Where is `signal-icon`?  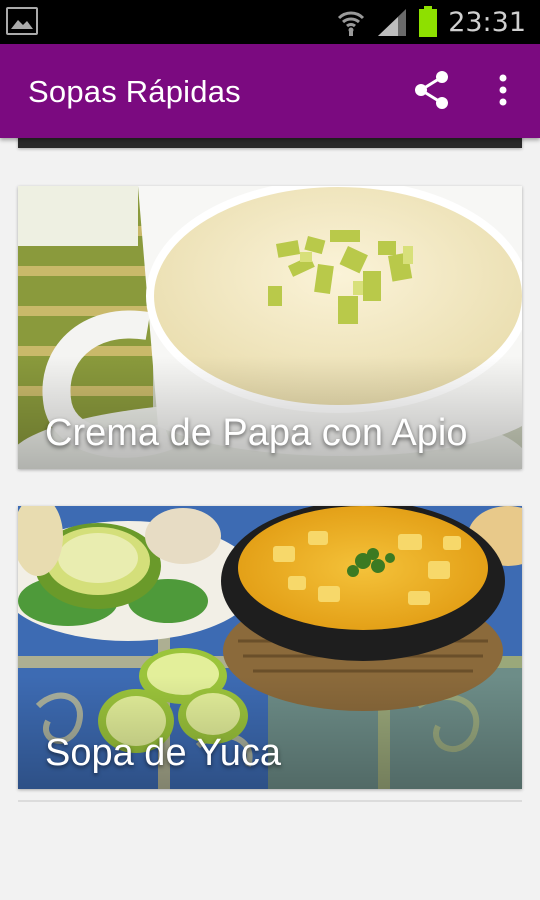 signal-icon is located at coordinates (392, 22).